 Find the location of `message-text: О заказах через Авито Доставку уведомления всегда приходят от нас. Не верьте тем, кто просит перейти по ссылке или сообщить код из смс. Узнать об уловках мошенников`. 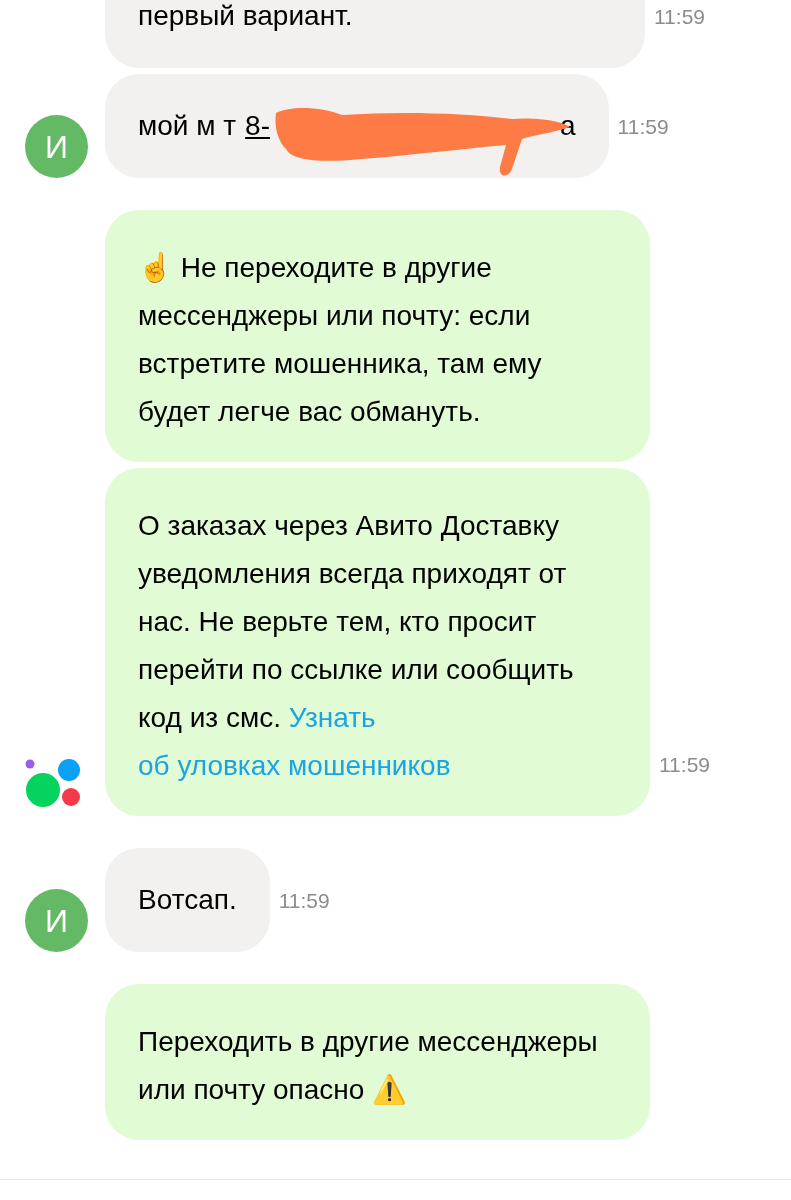

message-text: О заказах через Авито Доставку уведомления всегда приходят от нас. Не верьте тем, кто просит перейти по ссылке или сообщить код из смс. Узнать об уловках мошенников is located at coordinates (356, 646).